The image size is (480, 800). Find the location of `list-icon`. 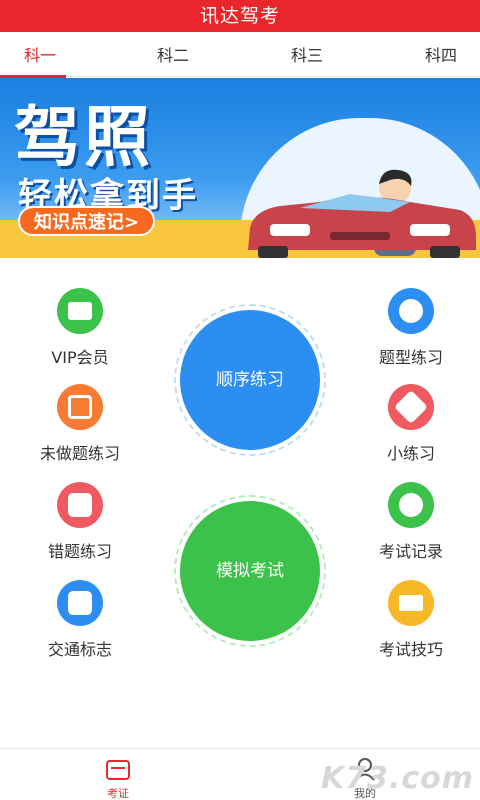

list-icon is located at coordinates (80, 407).